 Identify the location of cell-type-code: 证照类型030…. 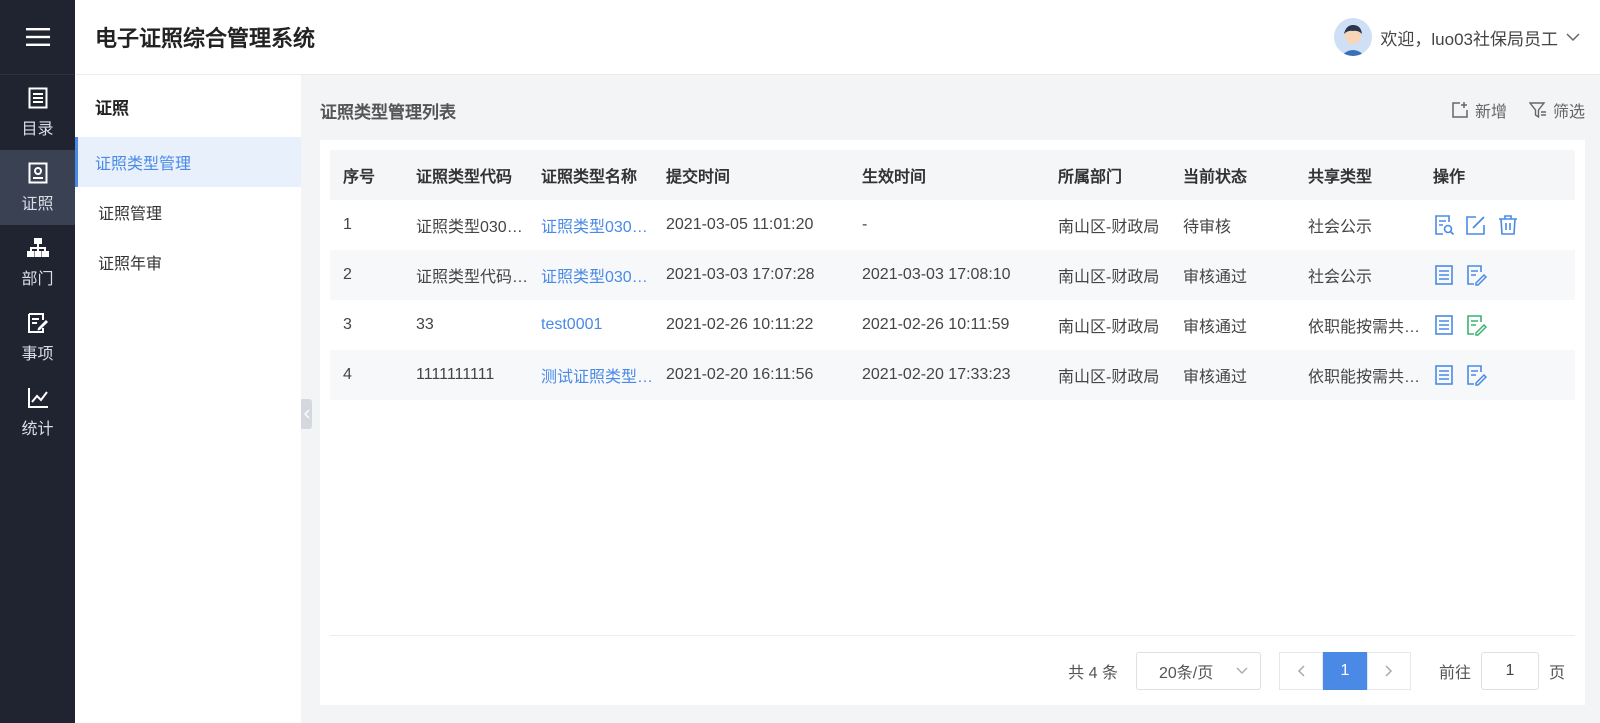
(469, 227).